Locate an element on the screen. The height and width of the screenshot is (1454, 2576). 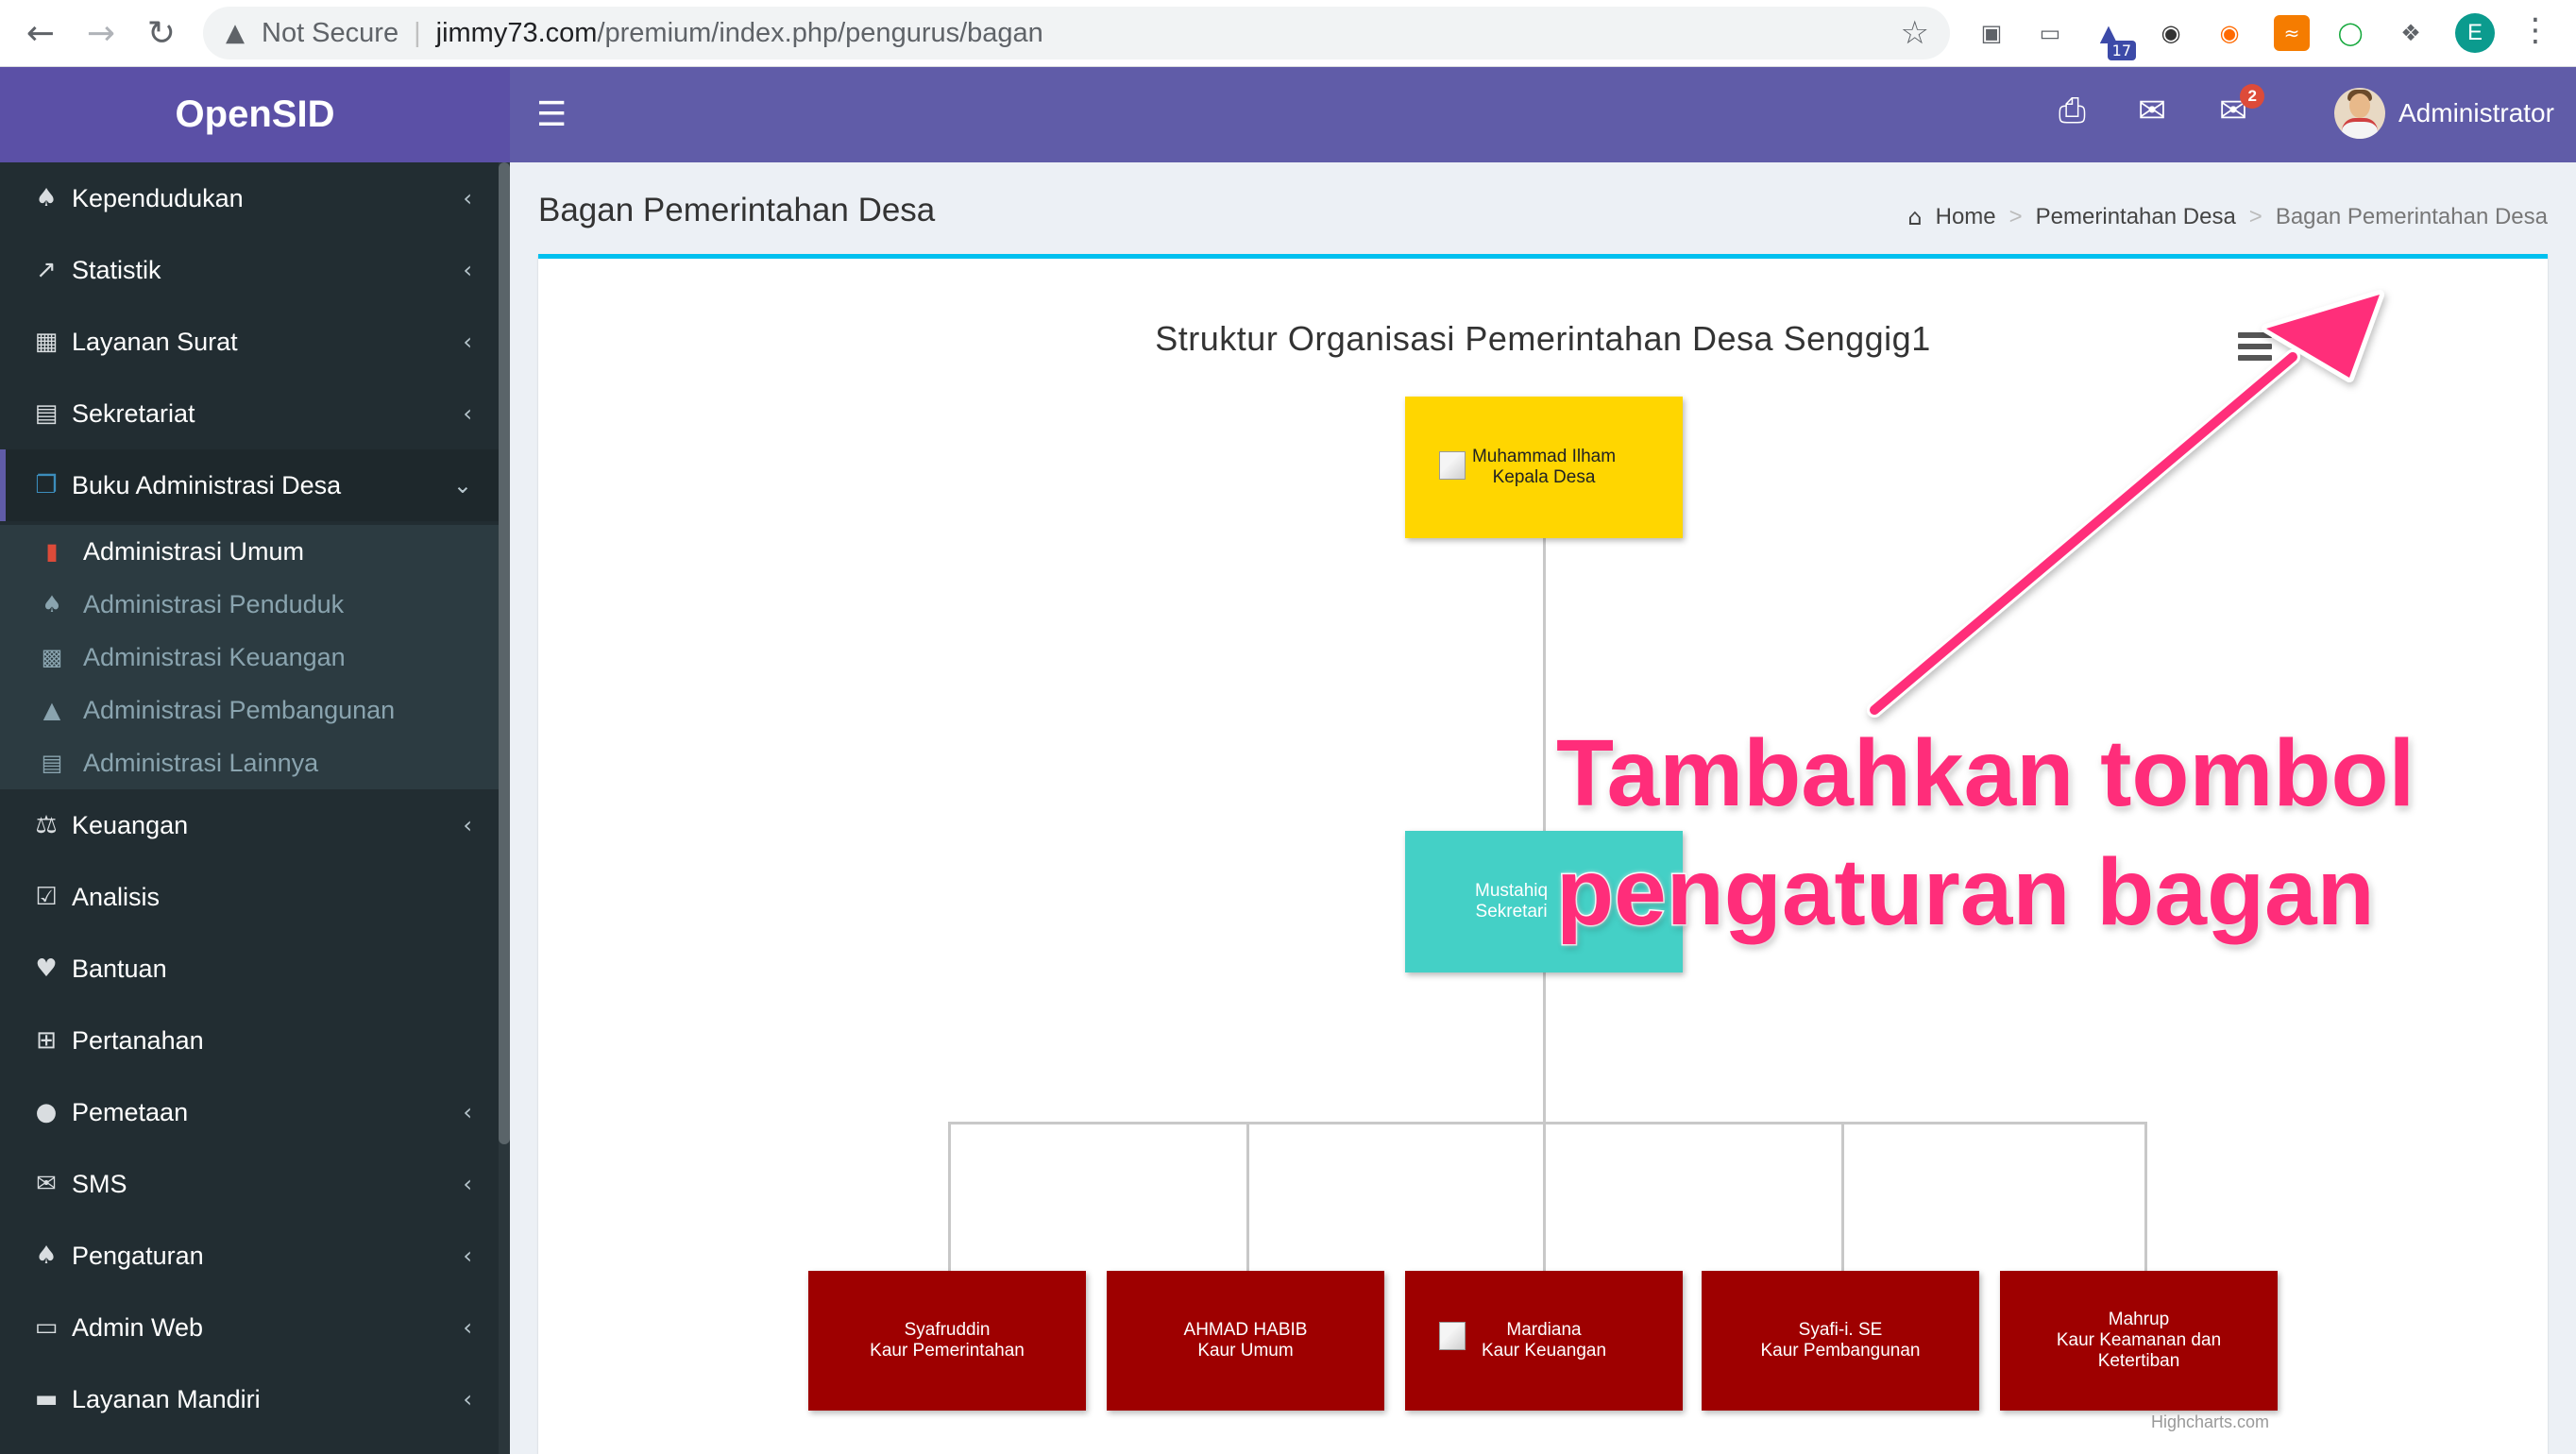
browser-menu-icon: ⋮ is located at coordinates (2535, 30).